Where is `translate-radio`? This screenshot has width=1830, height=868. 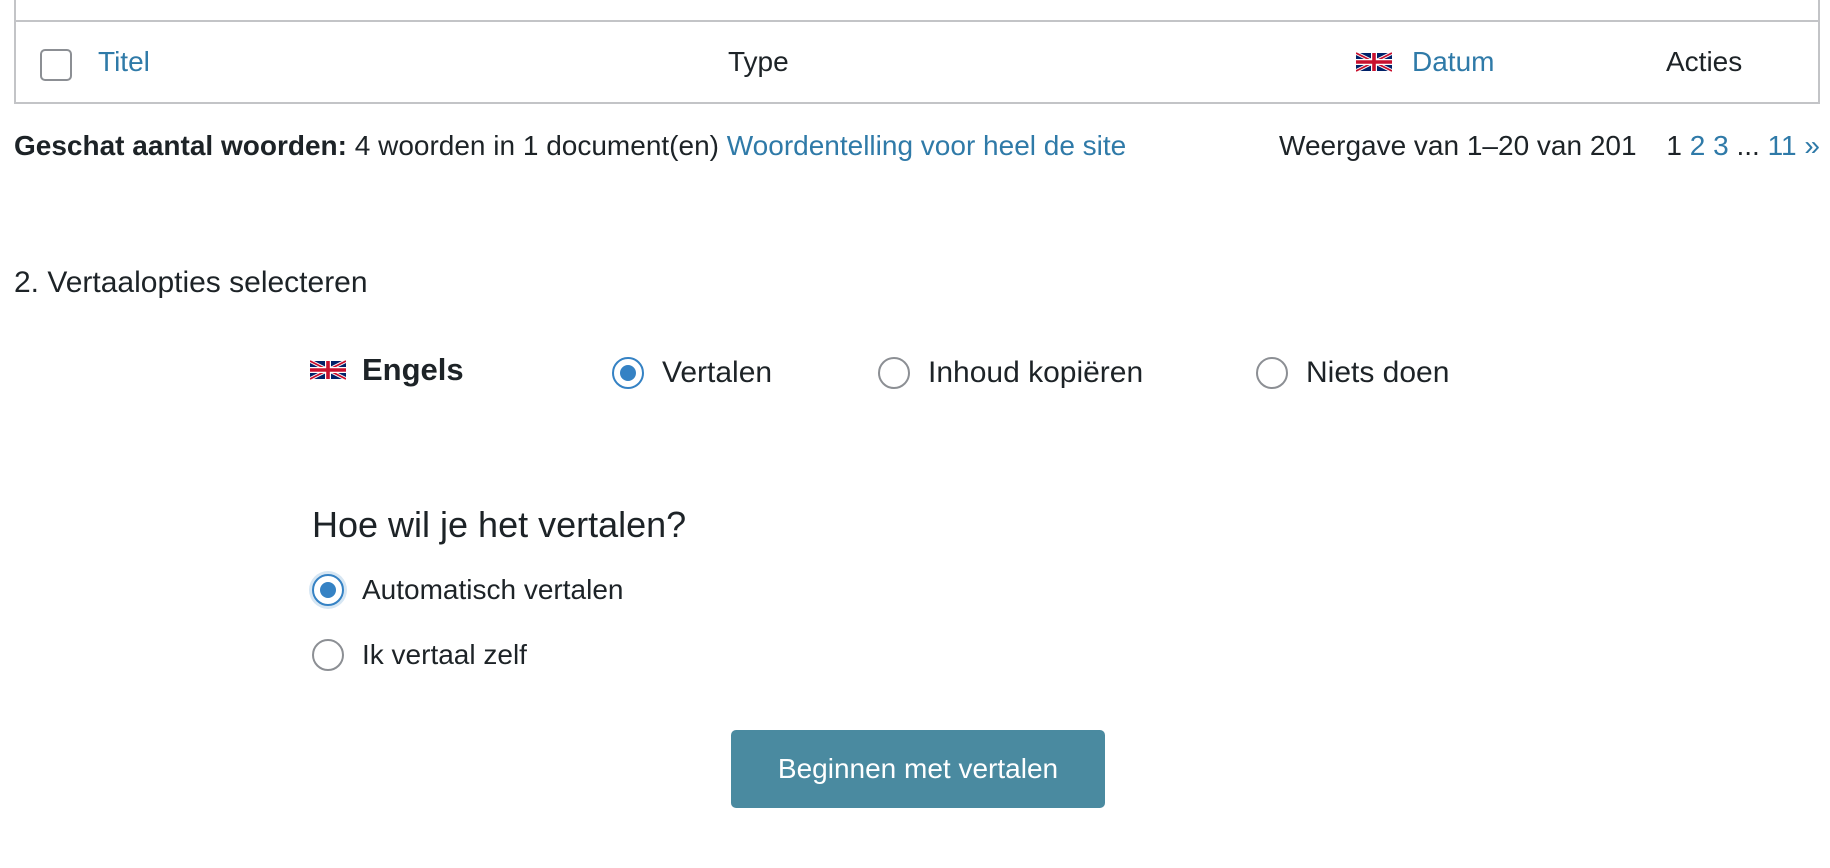 translate-radio is located at coordinates (628, 373).